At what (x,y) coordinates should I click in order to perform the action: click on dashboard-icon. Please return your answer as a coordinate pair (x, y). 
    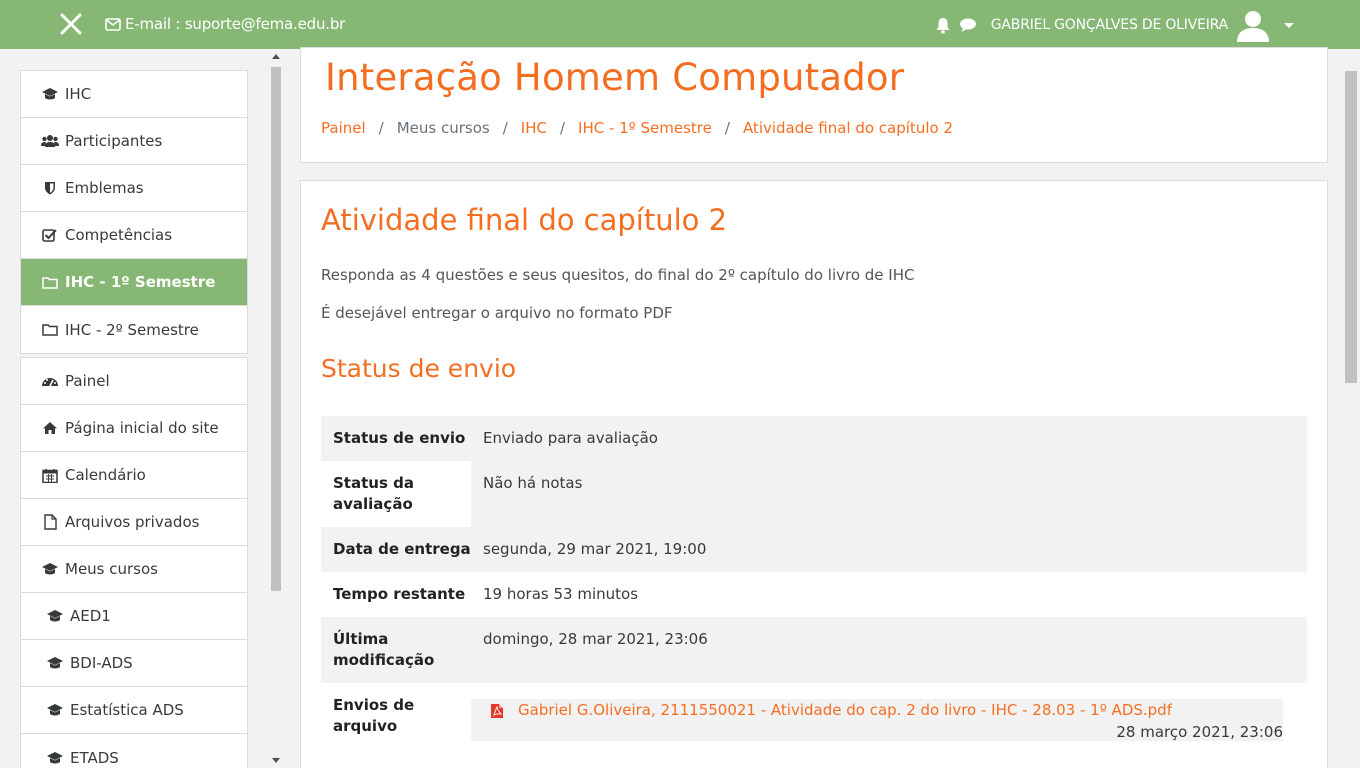
    Looking at the image, I should click on (50, 381).